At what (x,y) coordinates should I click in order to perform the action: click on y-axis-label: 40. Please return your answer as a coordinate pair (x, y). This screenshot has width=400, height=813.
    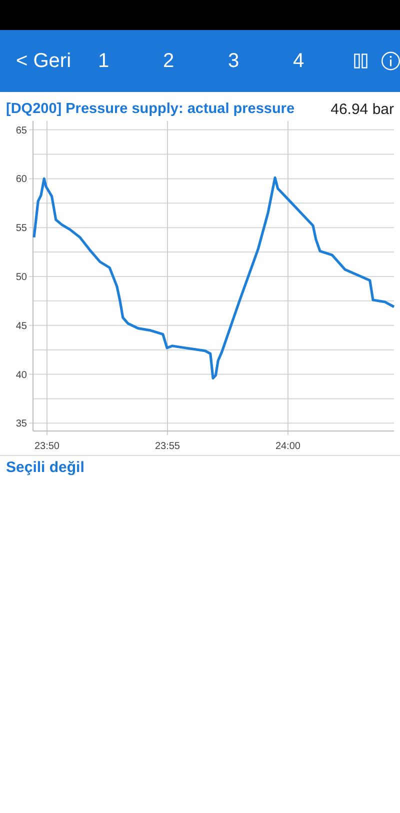
    Looking at the image, I should click on (21, 375).